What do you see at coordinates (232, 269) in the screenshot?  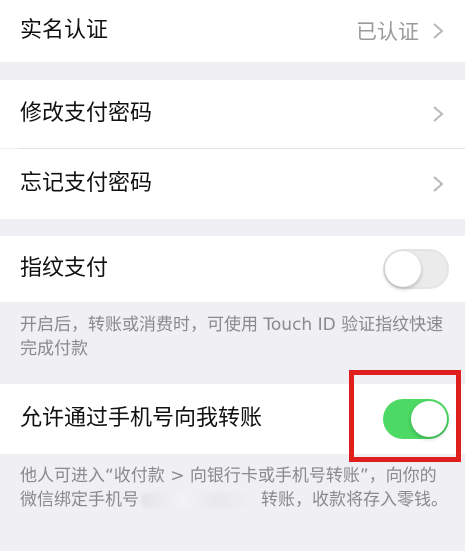 I see `fingerprint-row: 指纹支付` at bounding box center [232, 269].